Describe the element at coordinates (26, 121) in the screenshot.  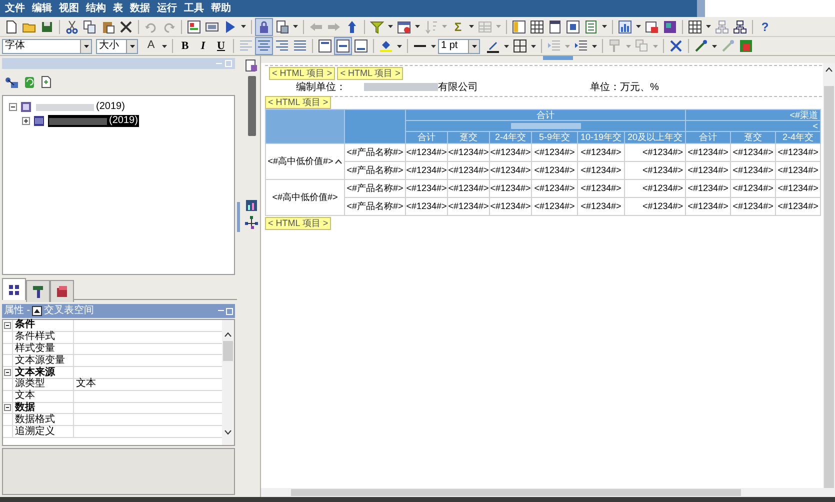
I see `expand-icon` at that location.